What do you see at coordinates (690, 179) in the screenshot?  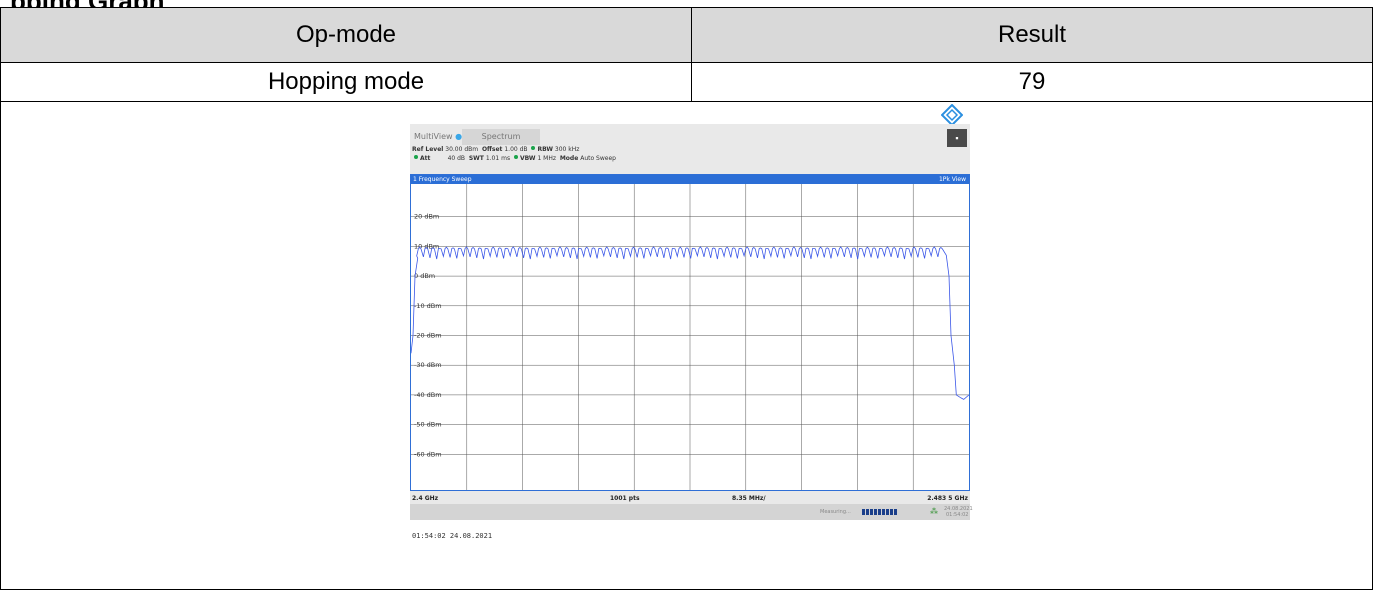 I see `panel-title-bar: 1 Frequency Sweep 1Pk View` at bounding box center [690, 179].